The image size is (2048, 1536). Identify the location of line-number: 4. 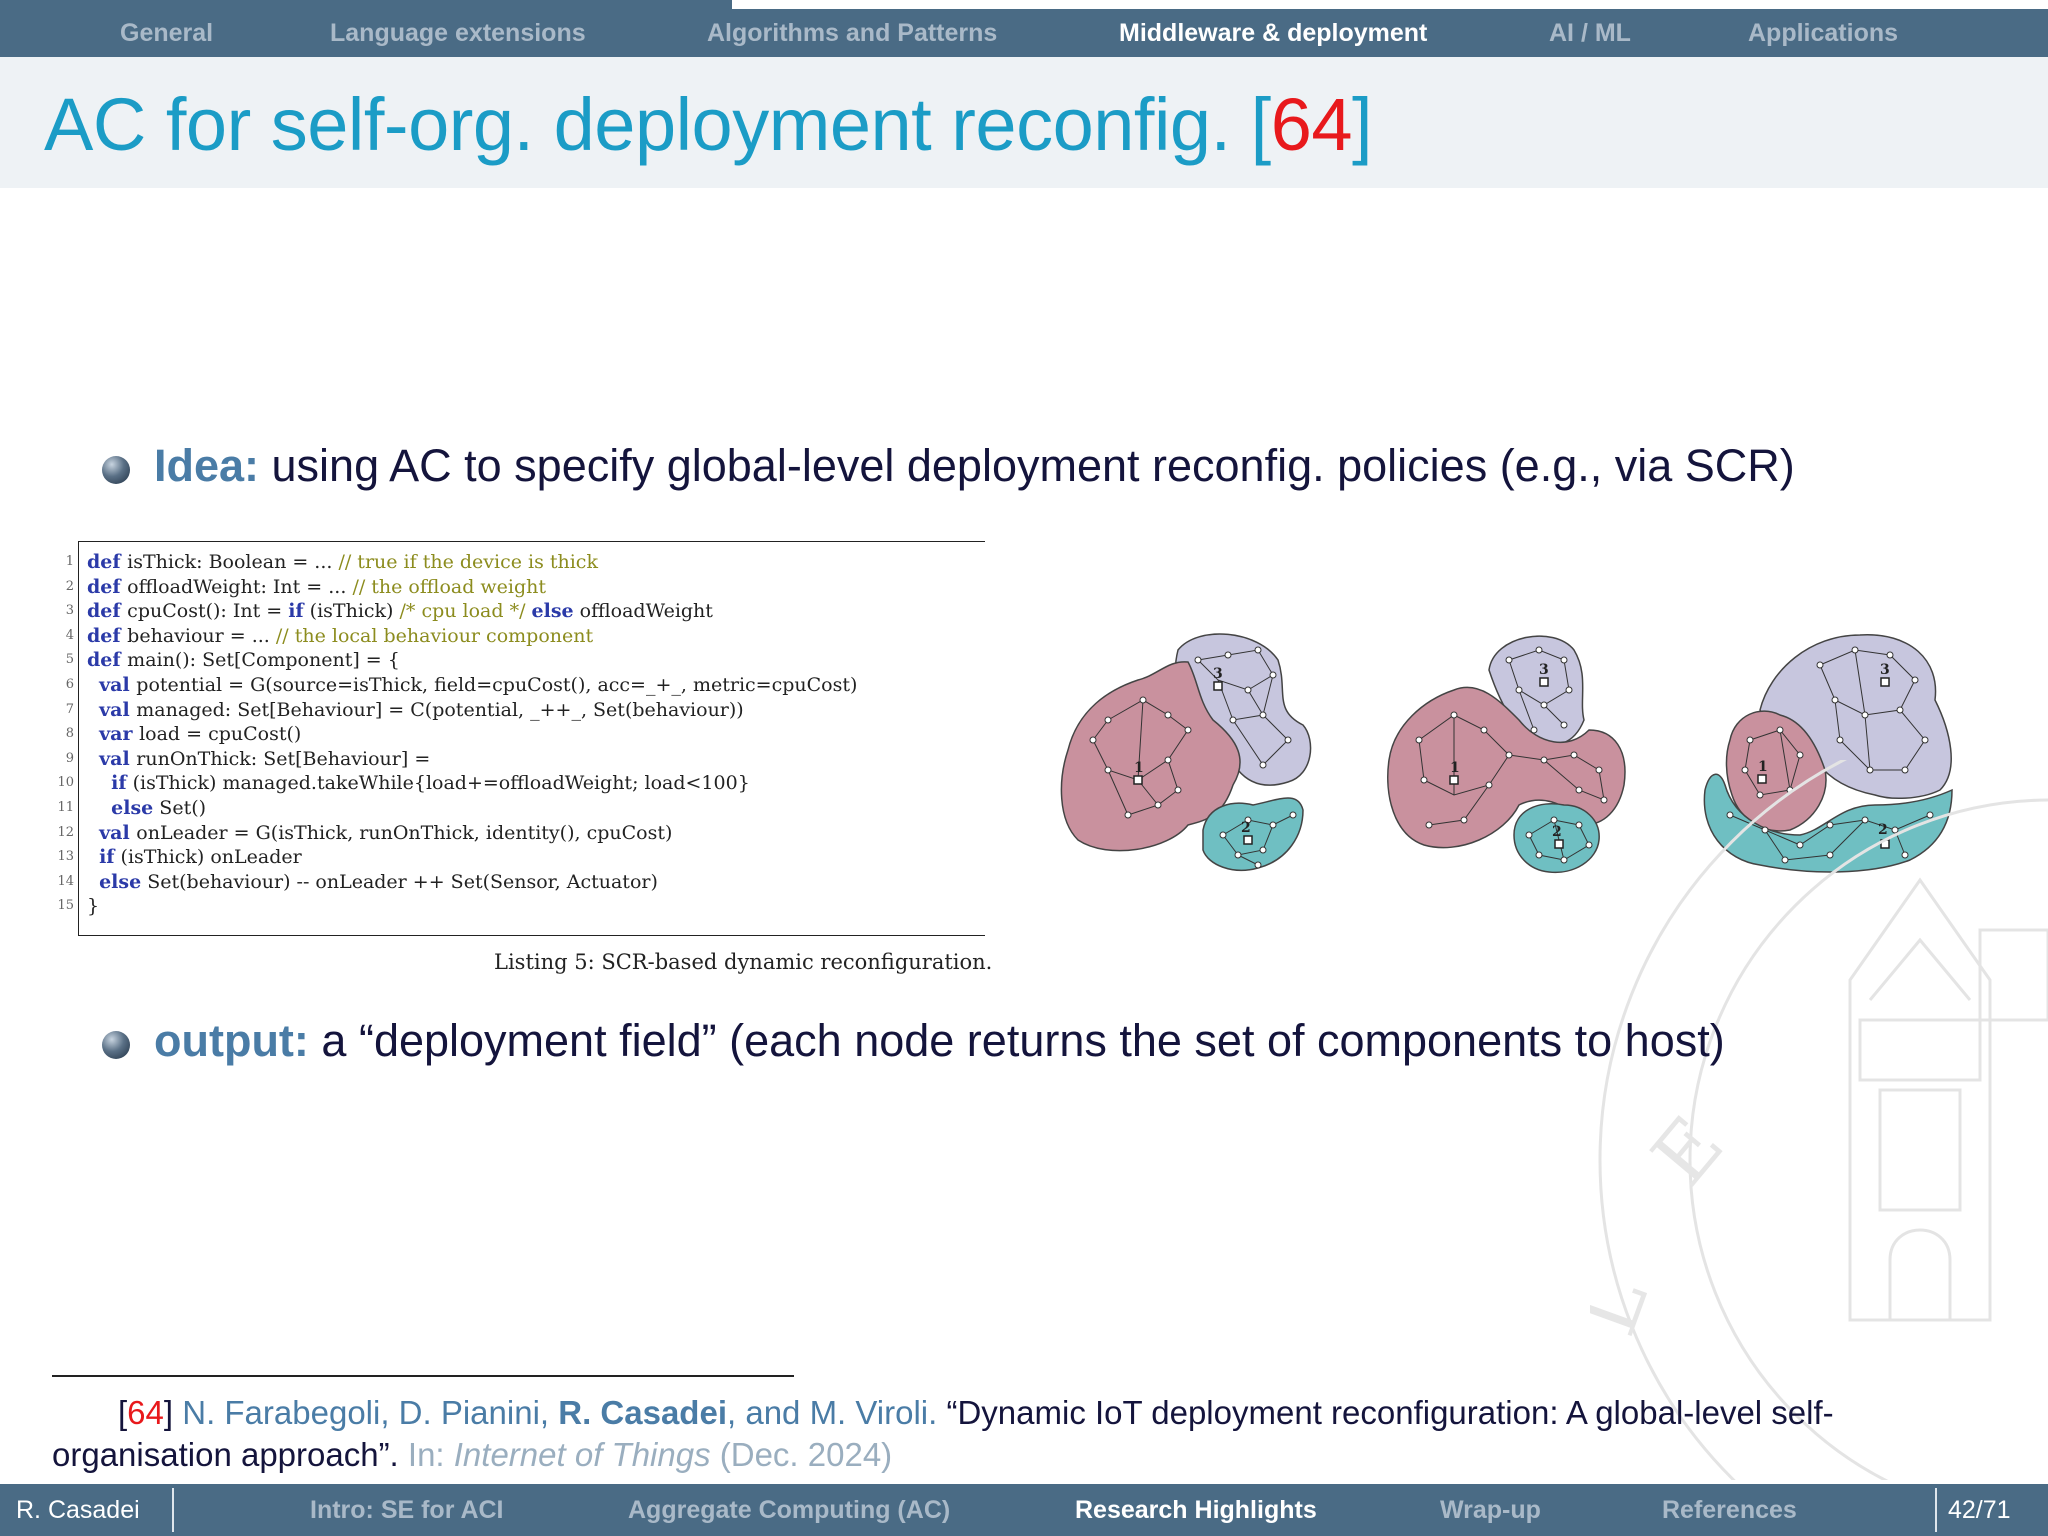
(69, 635).